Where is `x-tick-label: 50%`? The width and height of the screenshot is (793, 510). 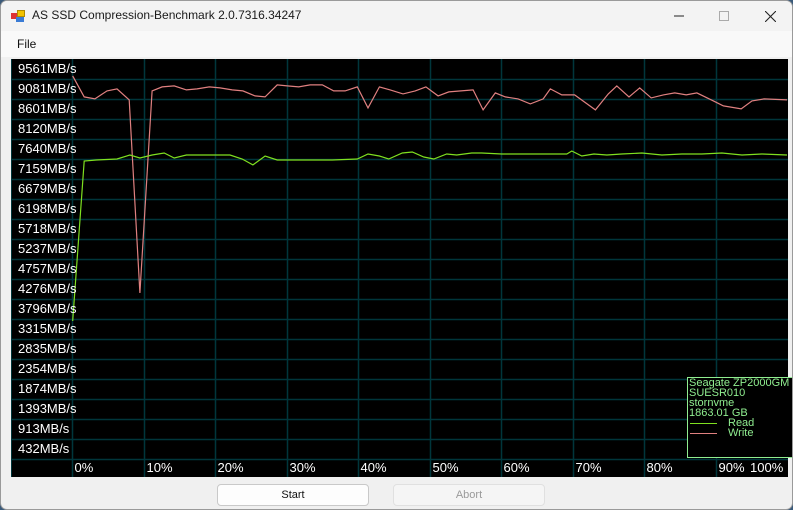
x-tick-label: 50% is located at coordinates (445, 467).